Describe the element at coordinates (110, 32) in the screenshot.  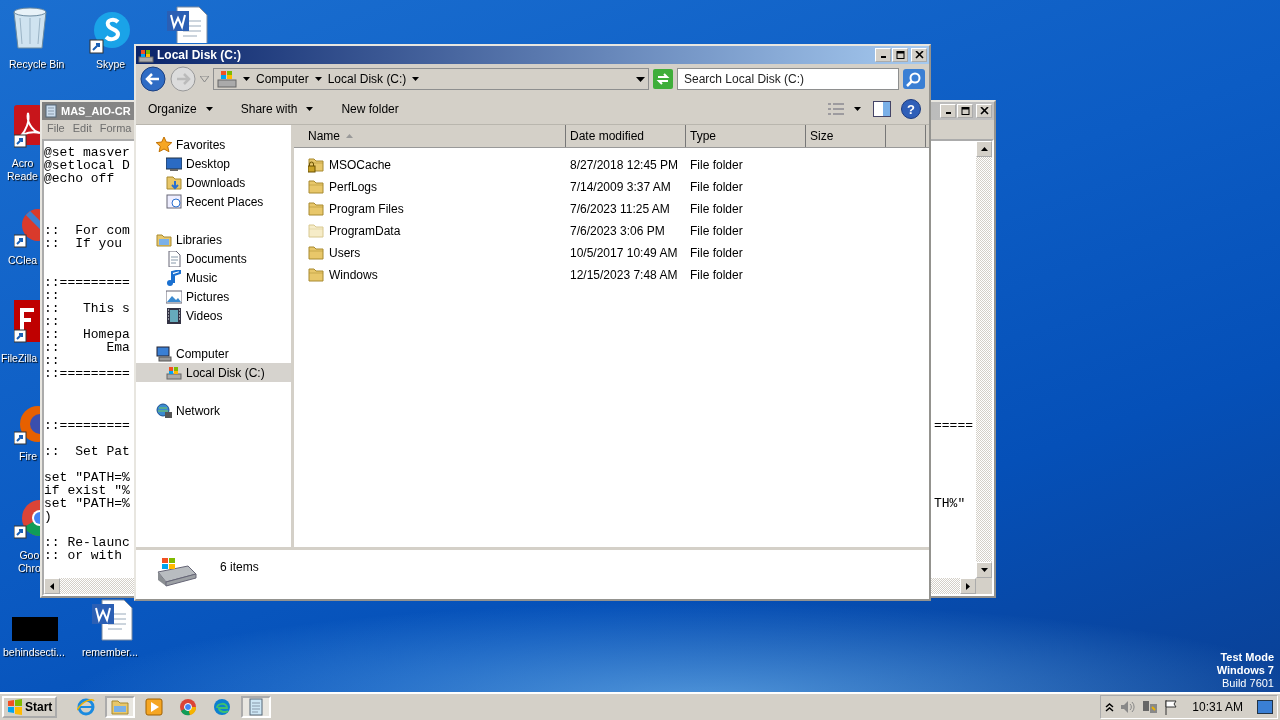
I see `skype-icon` at that location.